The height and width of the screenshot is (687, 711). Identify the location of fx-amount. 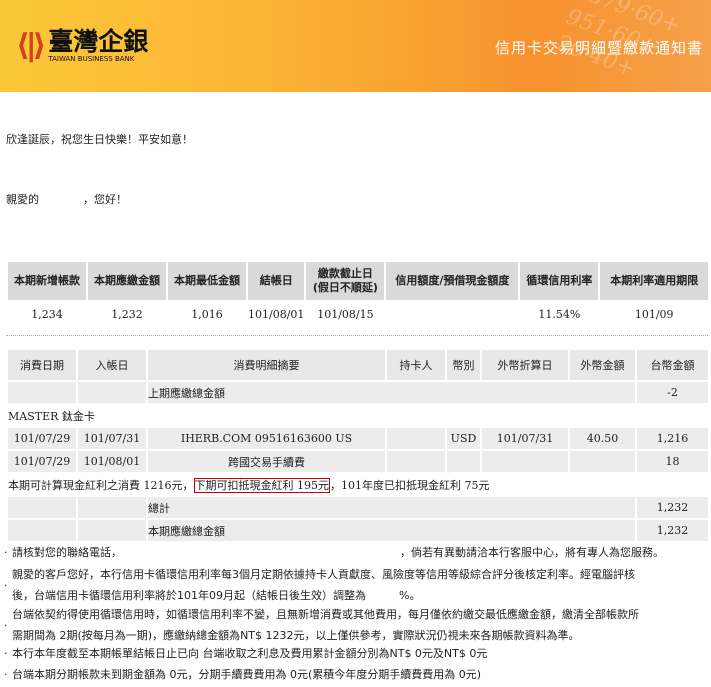
(602, 461).